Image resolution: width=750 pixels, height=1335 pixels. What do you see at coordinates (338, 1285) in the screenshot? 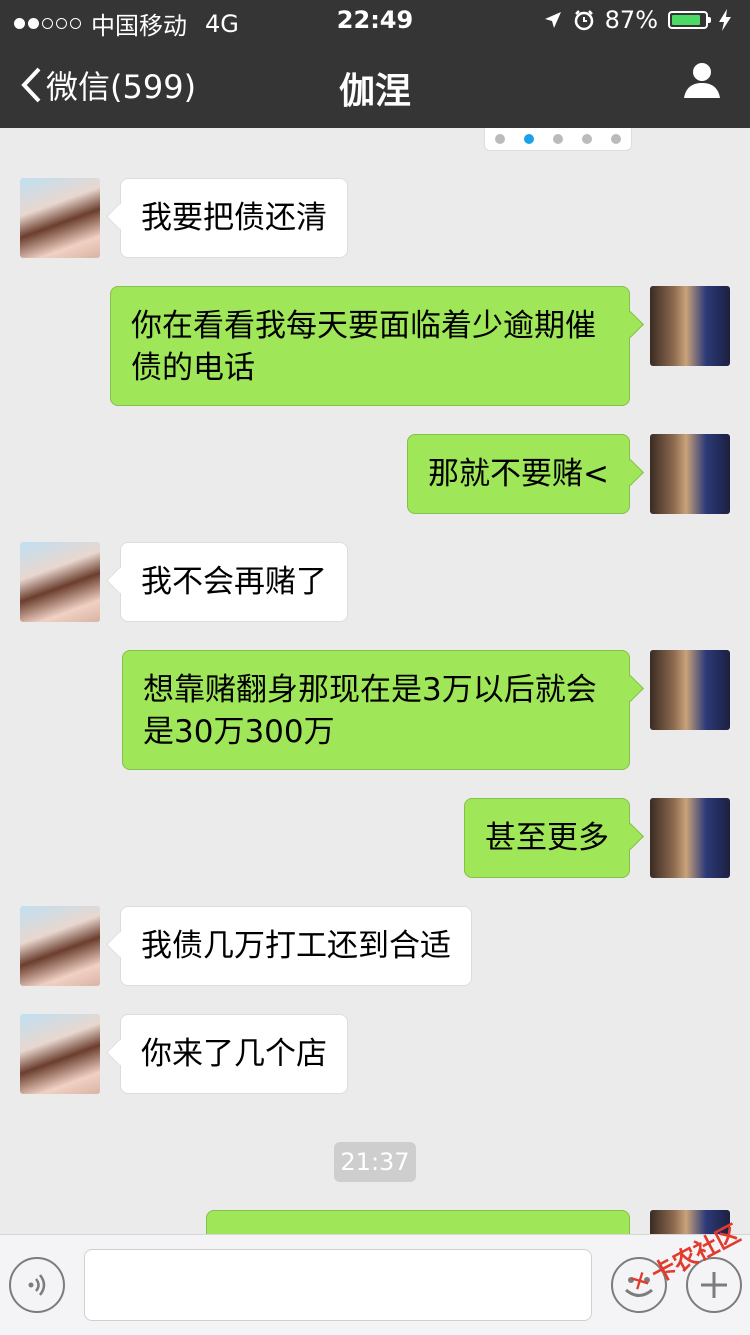
I see `message-input` at bounding box center [338, 1285].